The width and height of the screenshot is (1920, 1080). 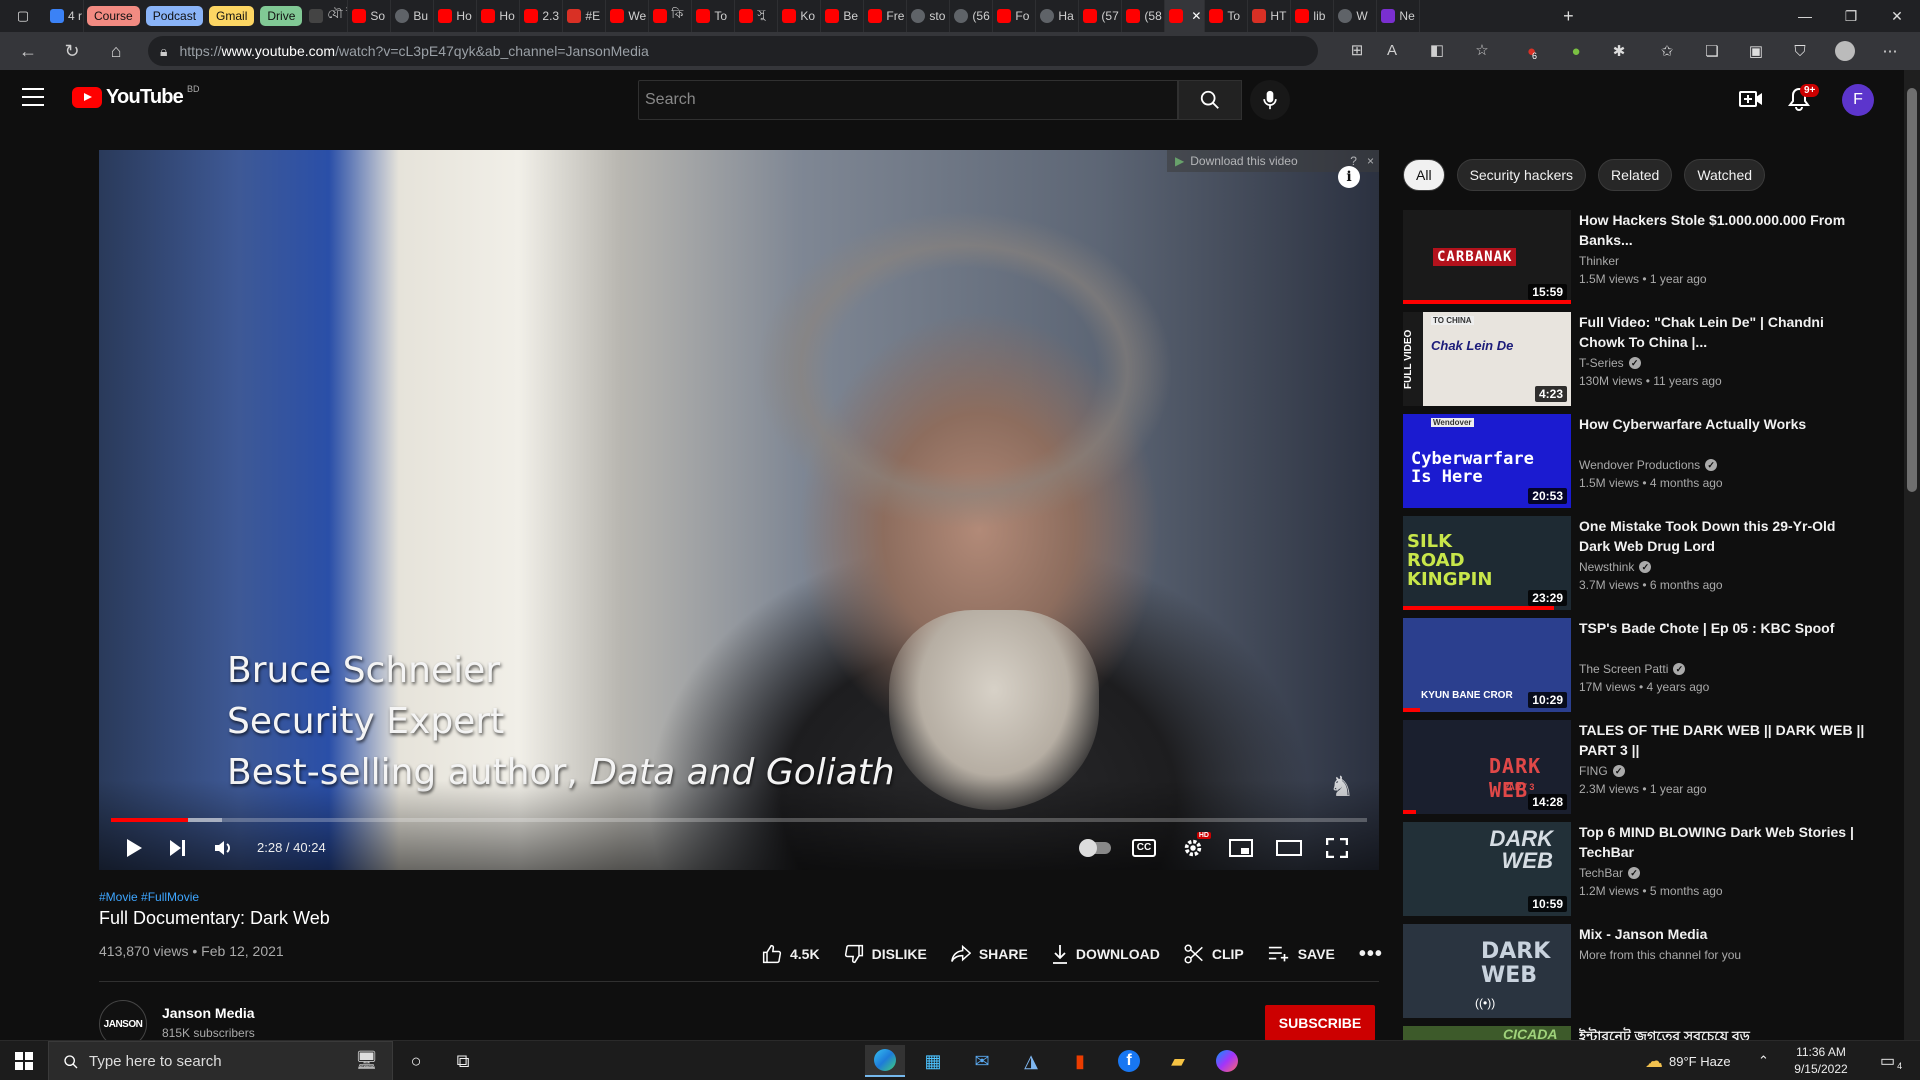 What do you see at coordinates (1144, 16) in the screenshot?
I see `browser-tab: (58` at bounding box center [1144, 16].